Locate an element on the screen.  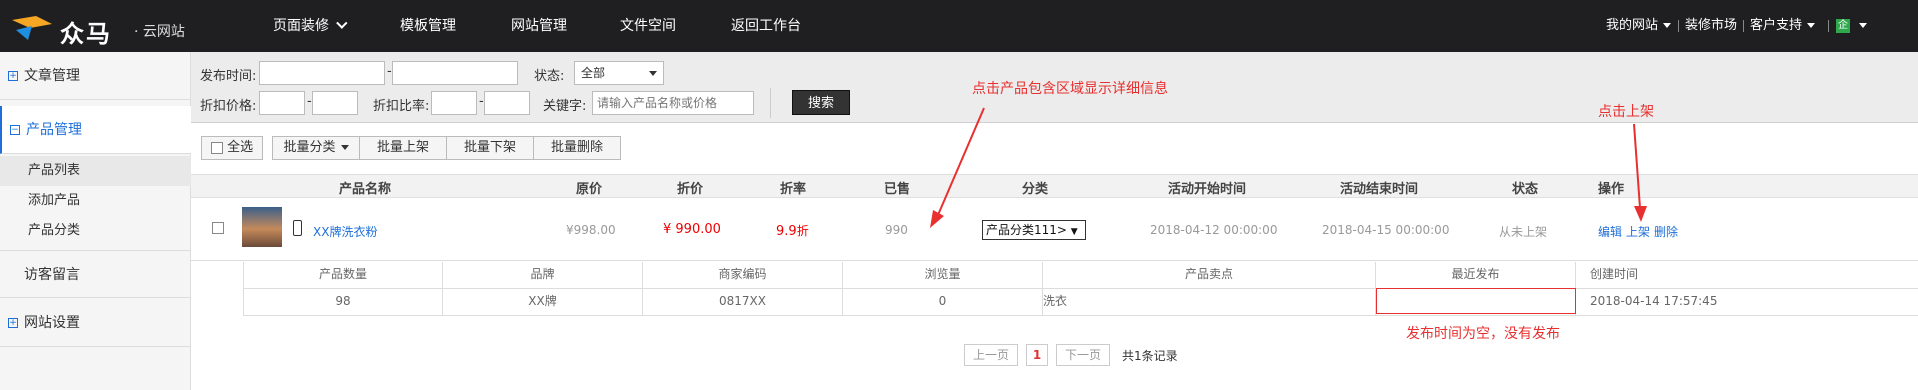
discount-price-label: 折扣价格: is located at coordinates (228, 106).